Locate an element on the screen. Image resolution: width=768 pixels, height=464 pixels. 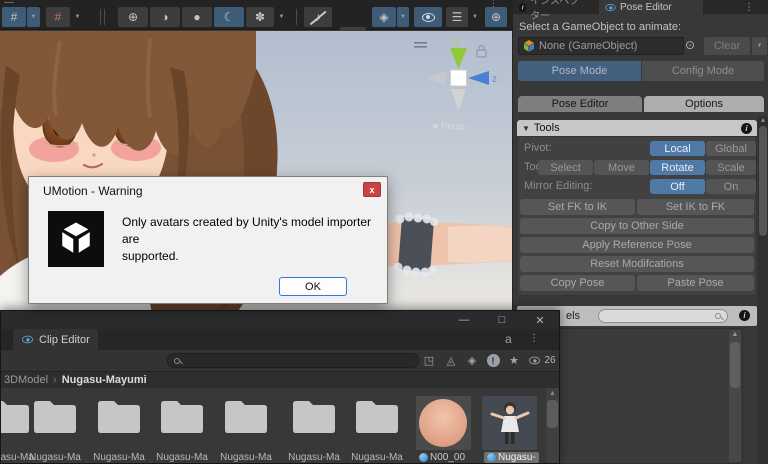
subtab-options: Options is located at coordinates (704, 104).